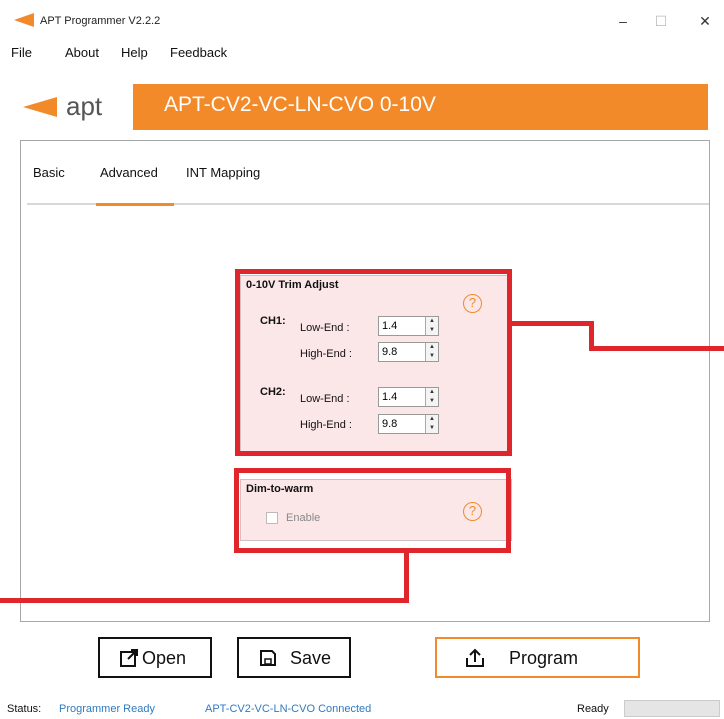 The width and height of the screenshot is (724, 719). I want to click on menu-file: File, so click(21, 52).